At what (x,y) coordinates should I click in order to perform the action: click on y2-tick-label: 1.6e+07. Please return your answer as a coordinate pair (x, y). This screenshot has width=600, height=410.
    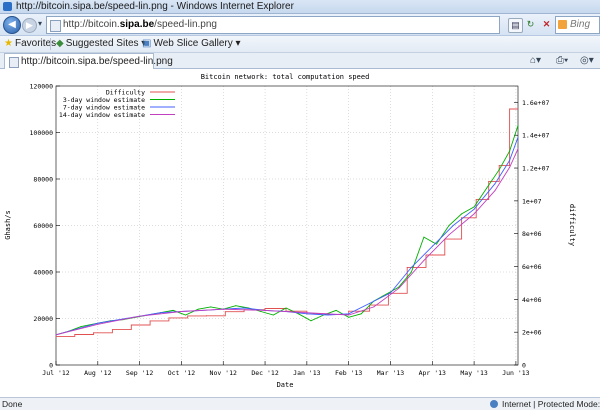
    Looking at the image, I should click on (535, 103).